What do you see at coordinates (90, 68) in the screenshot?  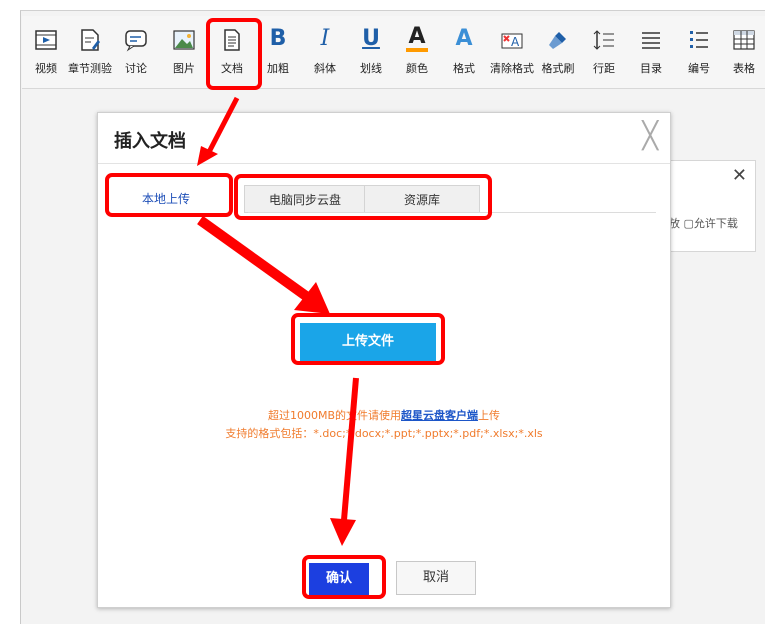 I see `toolbar-label: 章节测验` at bounding box center [90, 68].